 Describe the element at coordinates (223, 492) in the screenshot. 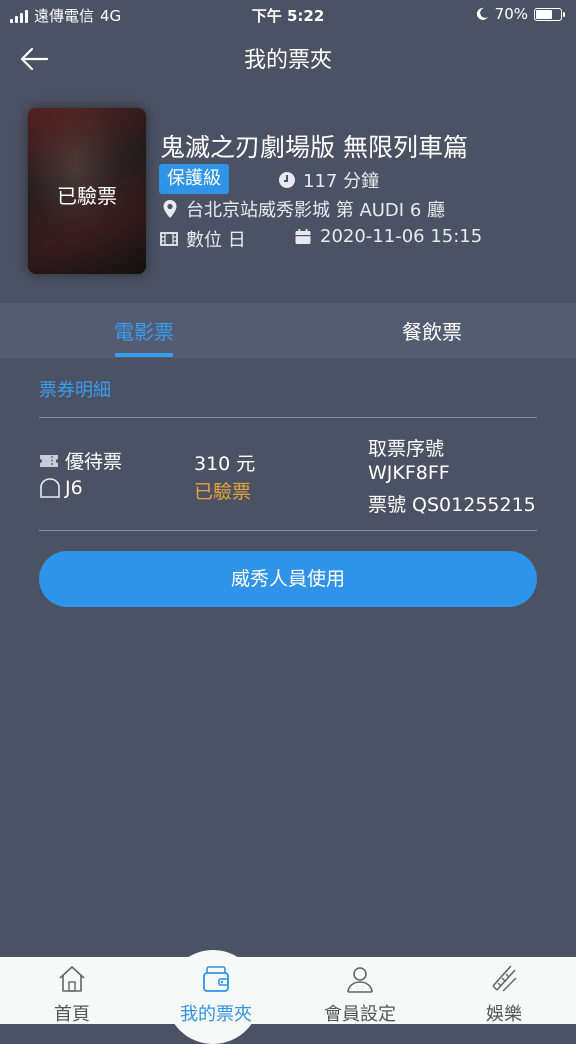

I see `ticket-status: 已驗票` at that location.